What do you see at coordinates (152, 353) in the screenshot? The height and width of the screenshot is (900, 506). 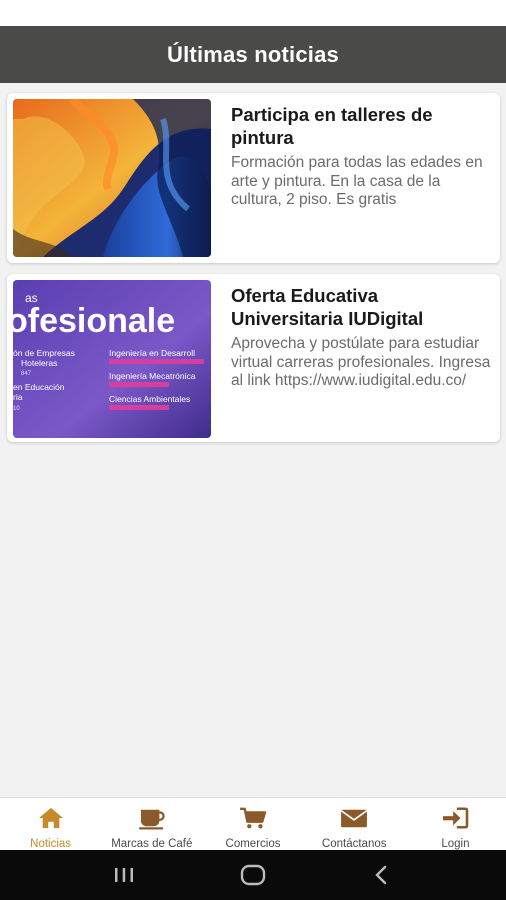 I see `thumb-text-right1: Ingeniería en Desarroll` at bounding box center [152, 353].